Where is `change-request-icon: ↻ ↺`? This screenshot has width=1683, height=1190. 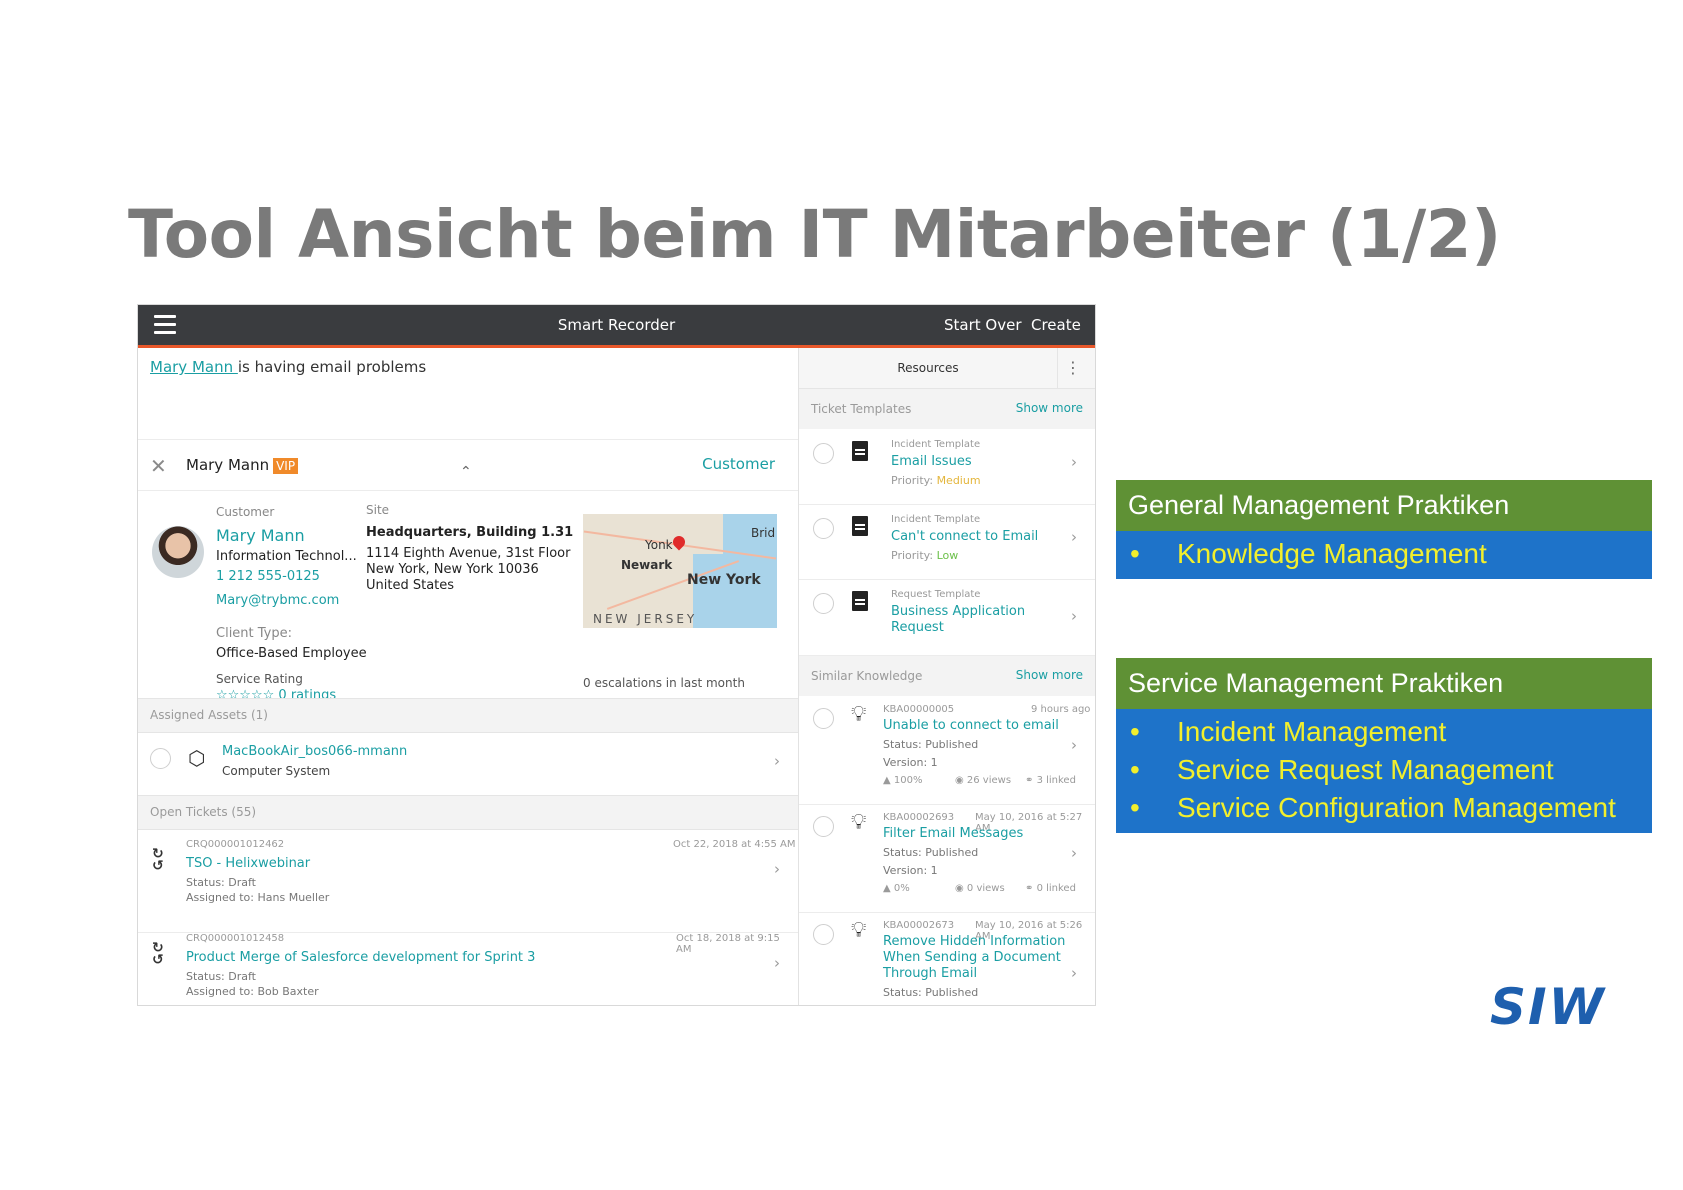 change-request-icon: ↻ ↺ is located at coordinates (158, 954).